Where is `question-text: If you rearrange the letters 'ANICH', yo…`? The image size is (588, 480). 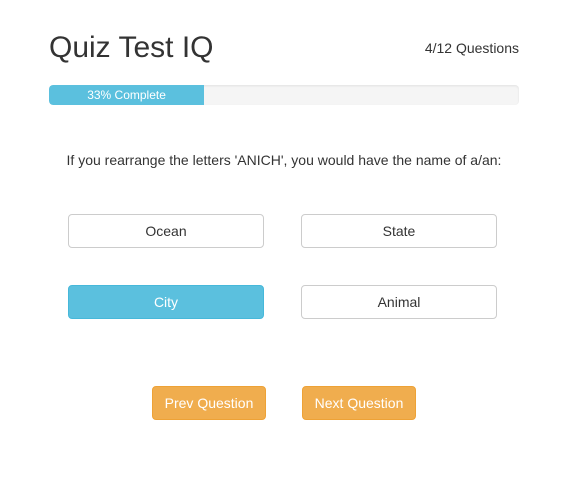
question-text: If you rearrange the letters 'ANICH', yo… is located at coordinates (284, 160).